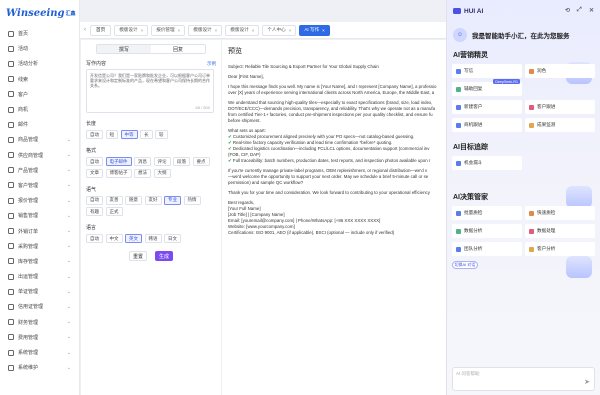 The width and height of the screenshot is (600, 395). What do you see at coordinates (560, 71) in the screenshot?
I see `ai-action-card: 润色` at bounding box center [560, 71].